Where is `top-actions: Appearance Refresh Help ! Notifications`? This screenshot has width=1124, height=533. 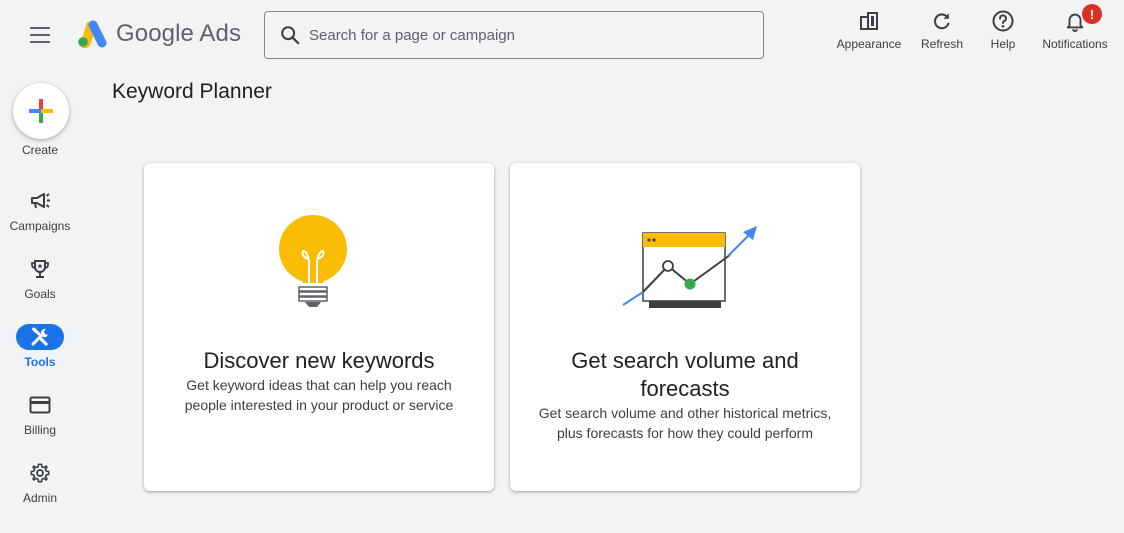 top-actions: Appearance Refresh Help ! Notifications is located at coordinates (973, 27).